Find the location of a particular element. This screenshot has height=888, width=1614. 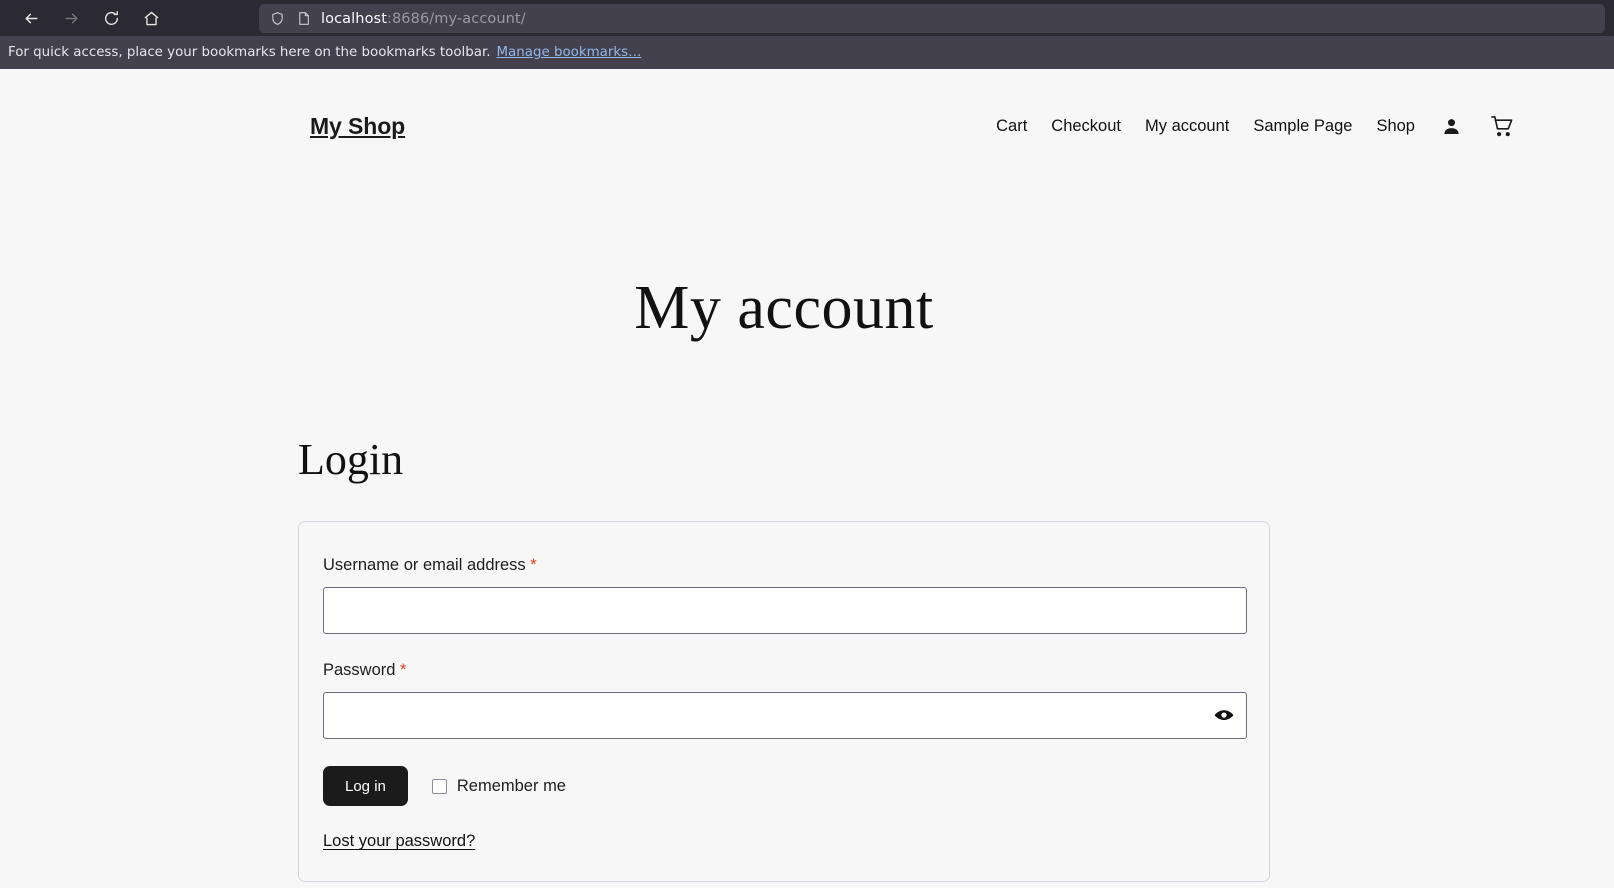

login-heading: Login is located at coordinates (351, 459).